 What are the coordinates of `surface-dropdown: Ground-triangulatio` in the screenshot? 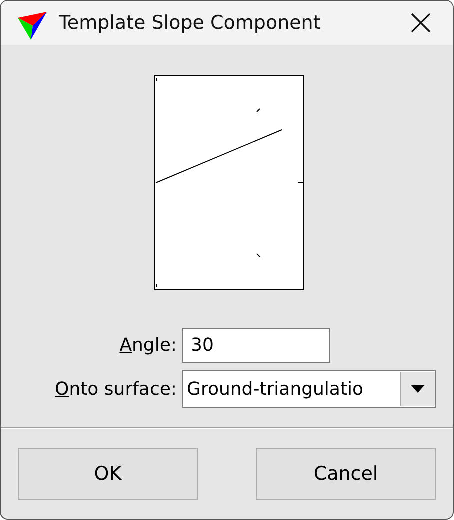 It's located at (309, 389).